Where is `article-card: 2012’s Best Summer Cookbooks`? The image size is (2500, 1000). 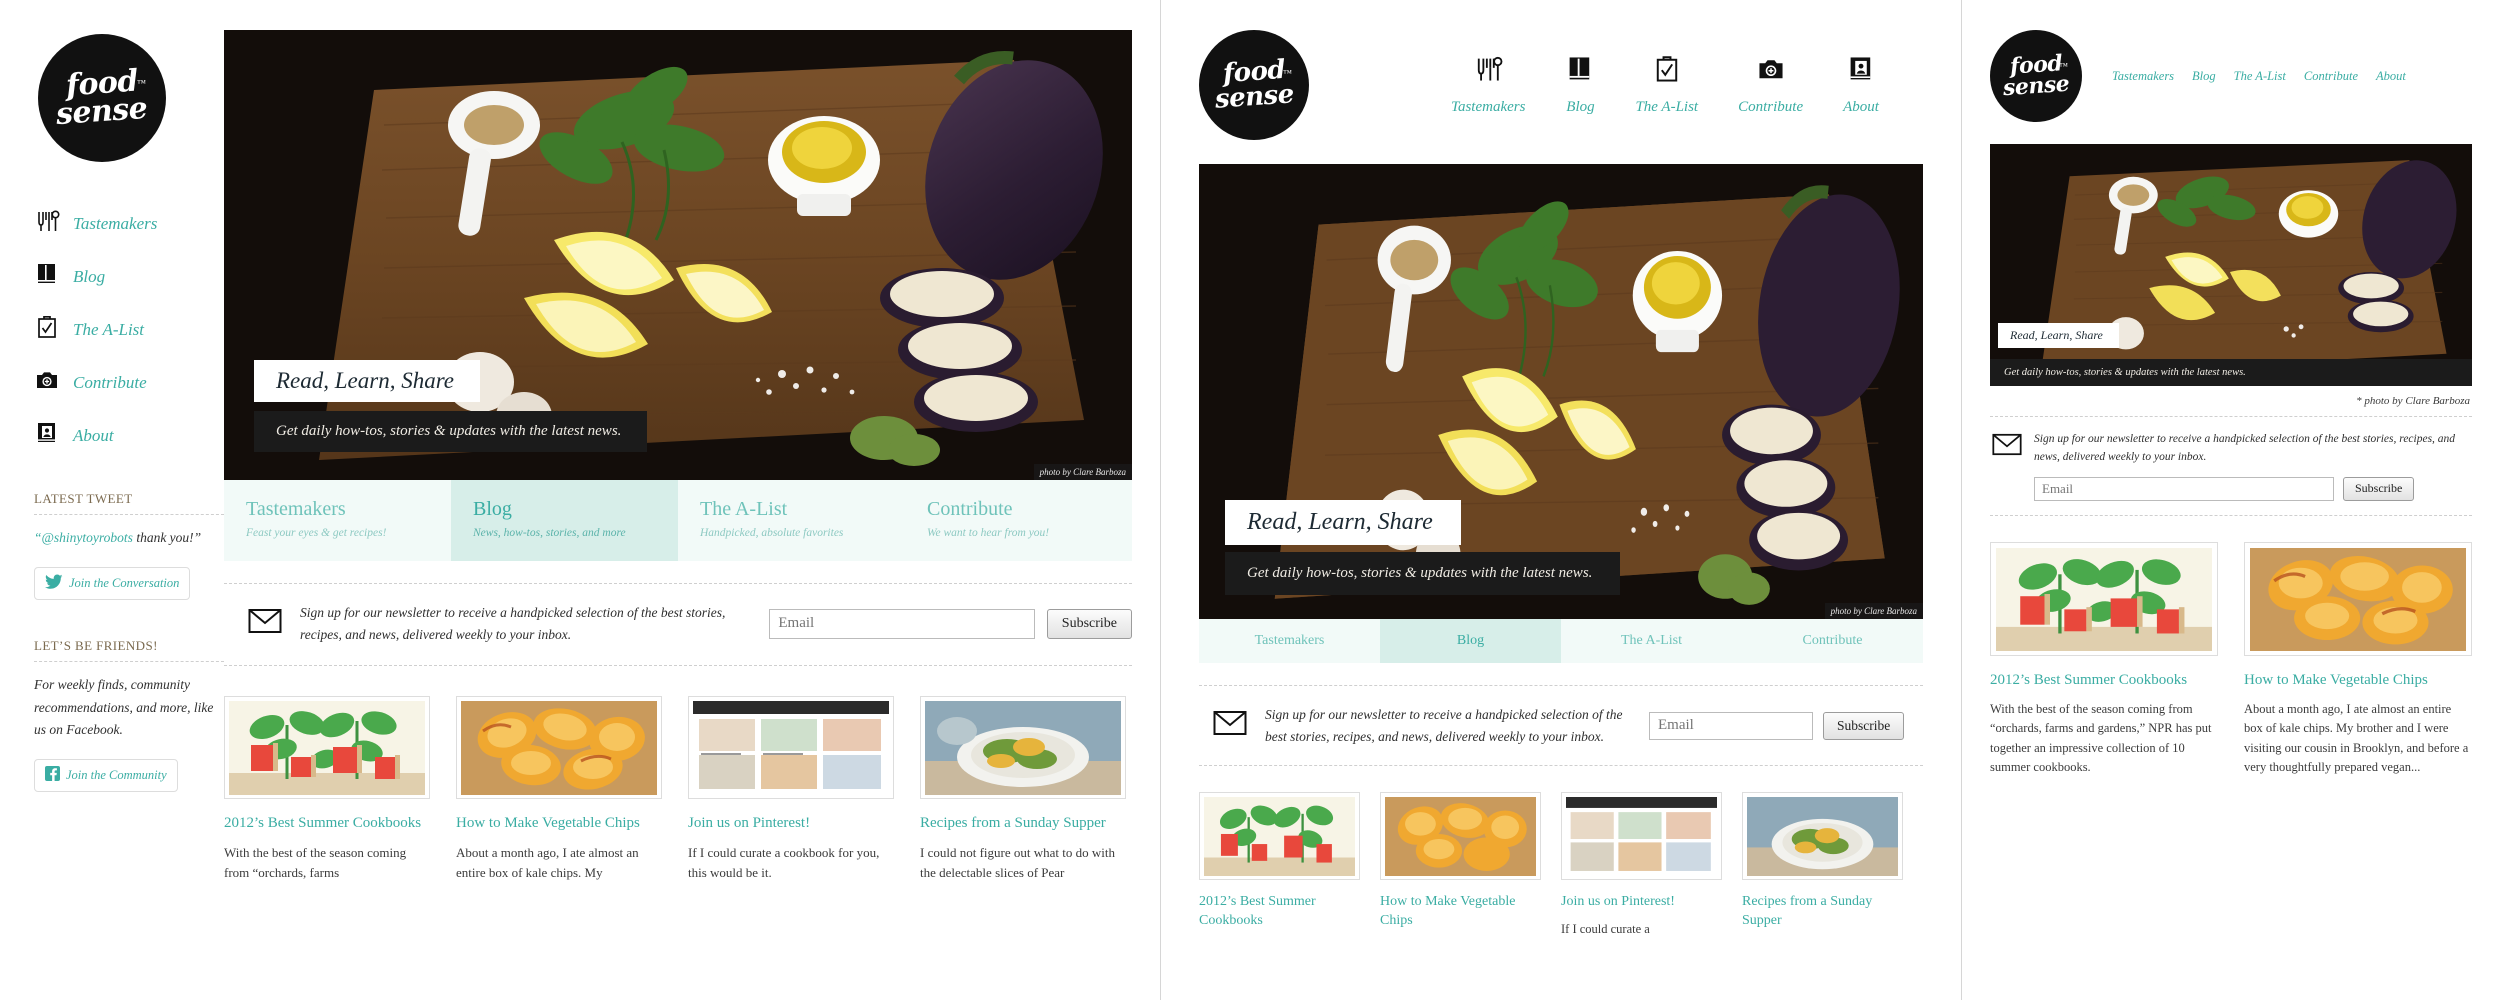
article-card: 2012’s Best Summer Cookbooks is located at coordinates (1279, 865).